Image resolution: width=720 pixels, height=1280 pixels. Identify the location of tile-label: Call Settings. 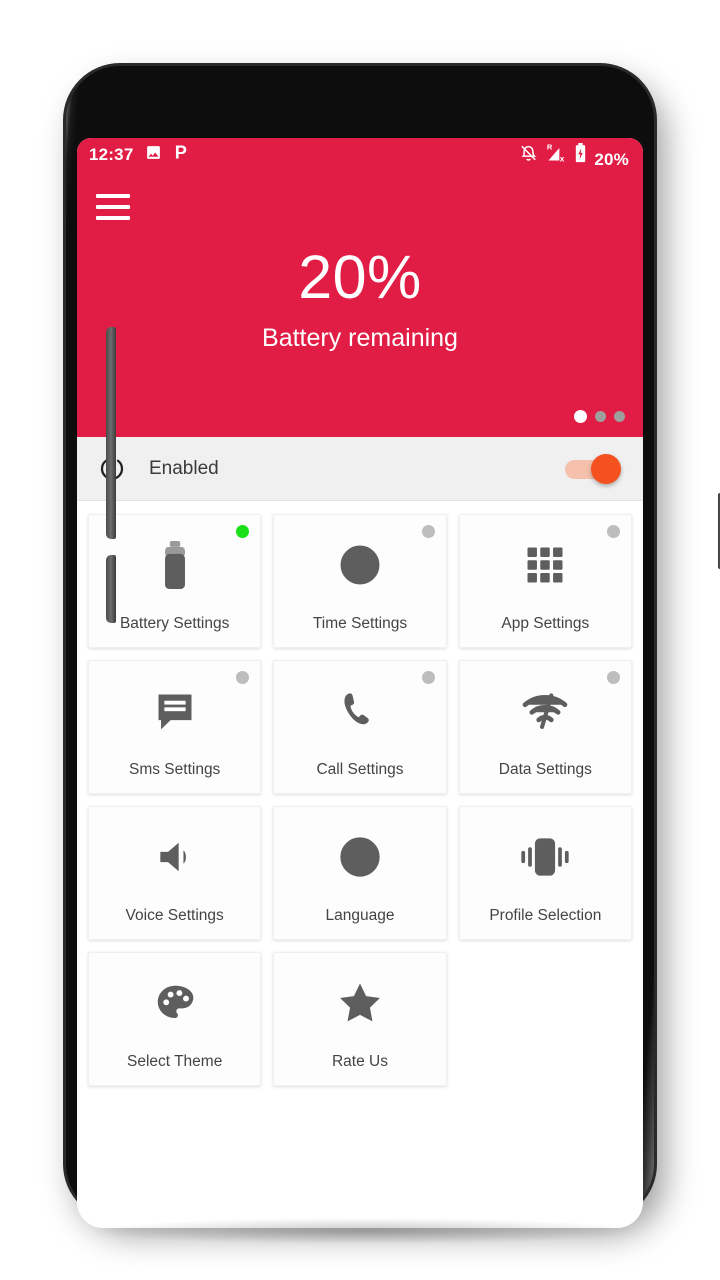
(360, 769).